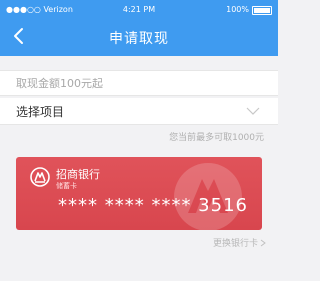 Image resolution: width=320 pixels, height=281 pixels. Describe the element at coordinates (262, 10) in the screenshot. I see `battery-icon` at that location.